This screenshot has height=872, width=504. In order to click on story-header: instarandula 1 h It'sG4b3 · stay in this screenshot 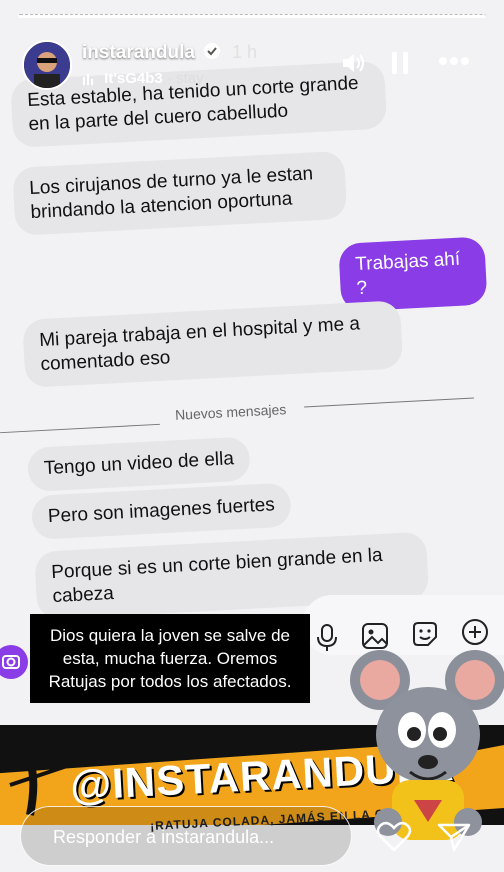, I will do `click(252, 60)`.